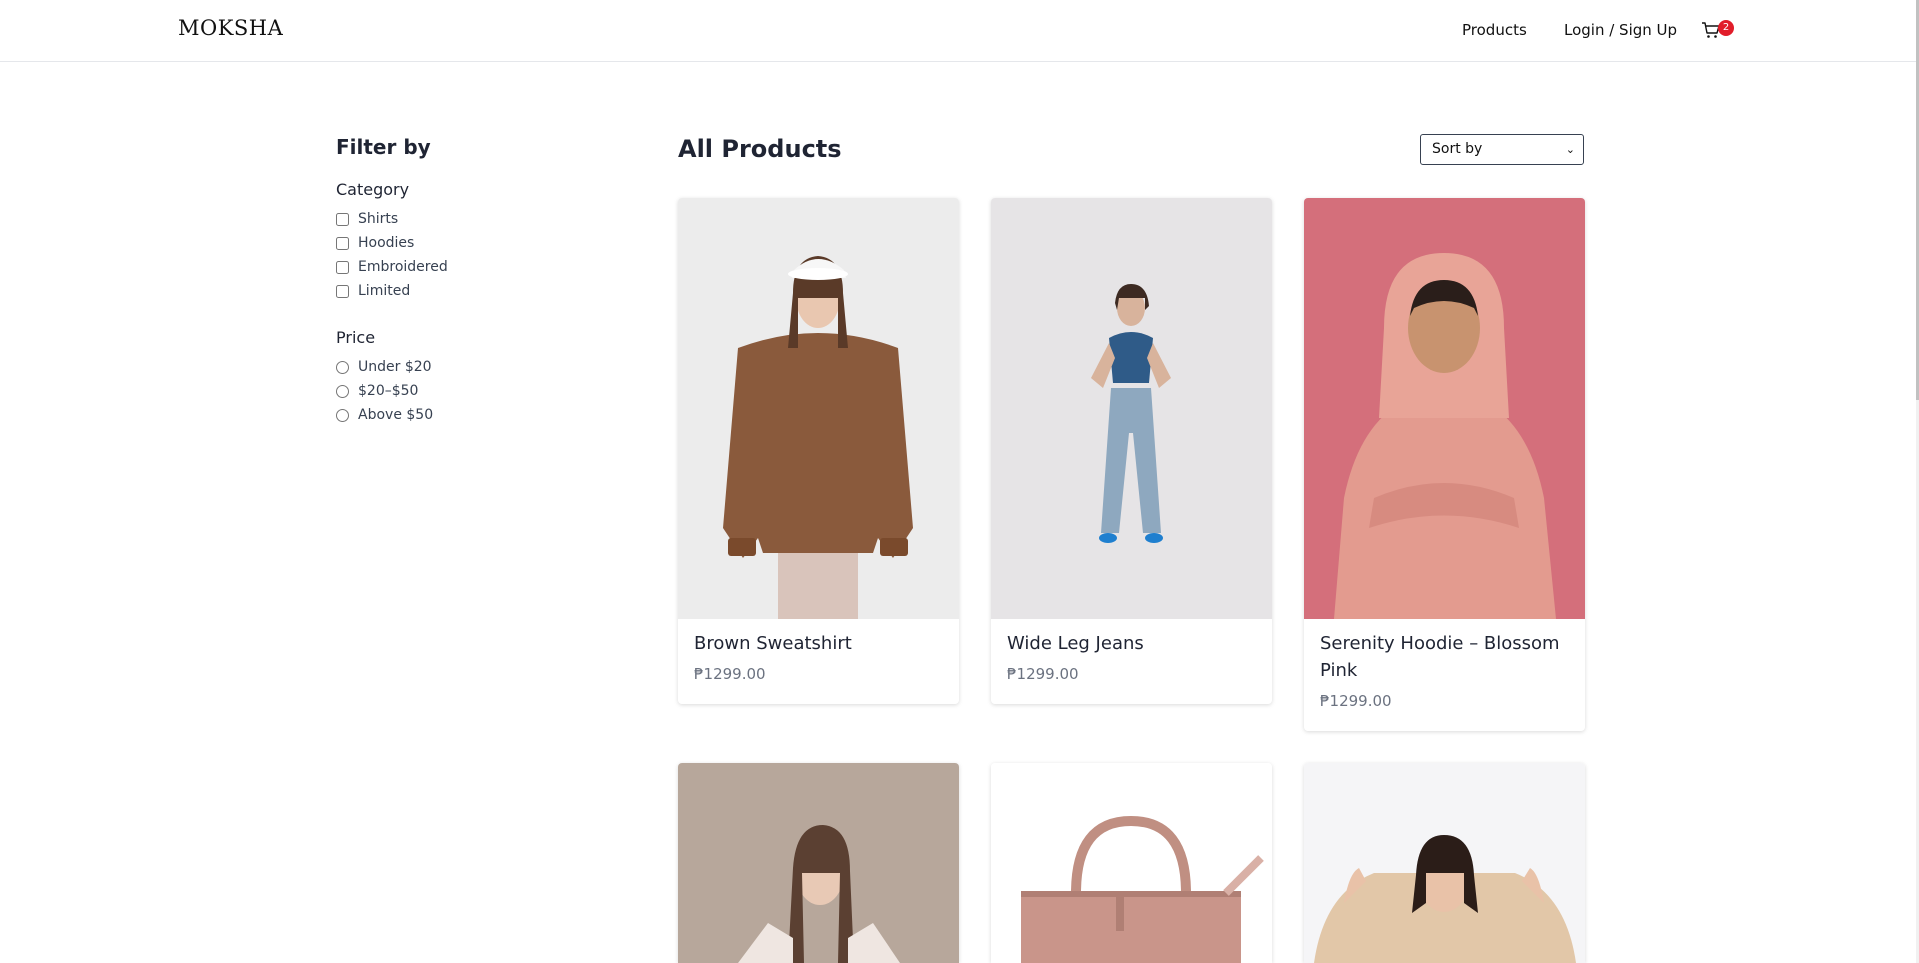  I want to click on filter-heading: Filter by, so click(383, 147).